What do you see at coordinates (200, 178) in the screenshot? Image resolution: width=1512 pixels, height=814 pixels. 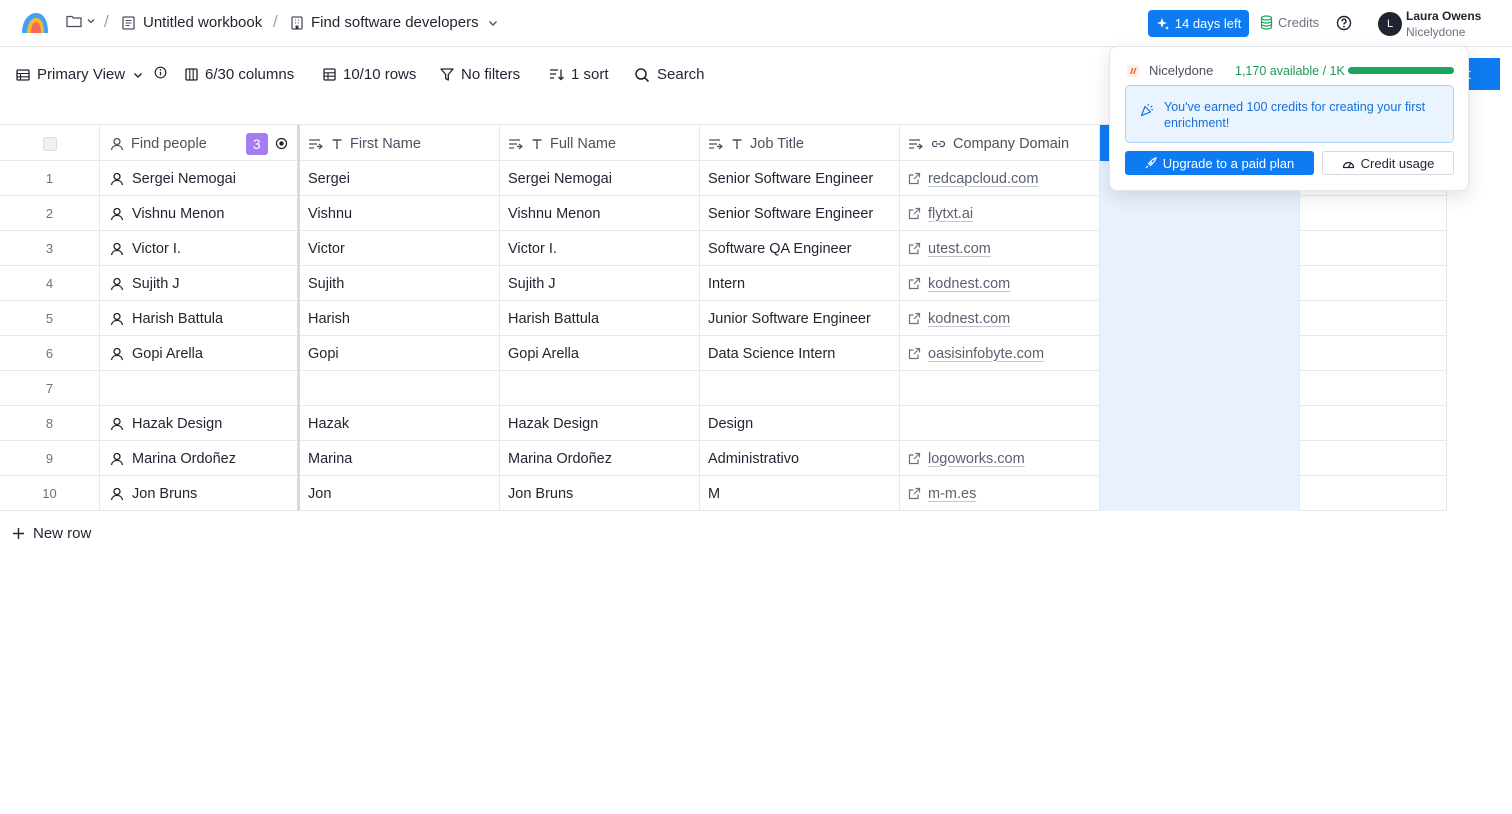 I see `cell-find-people: Sergei Nemogai` at bounding box center [200, 178].